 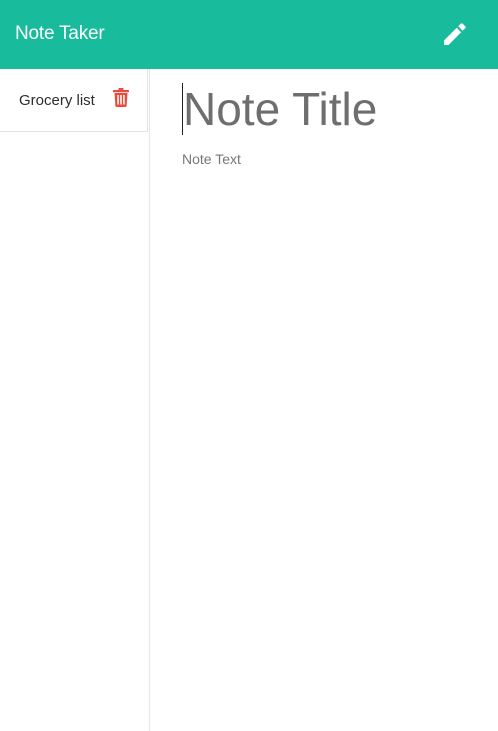 What do you see at coordinates (455, 34) in the screenshot?
I see `pencil-icon` at bounding box center [455, 34].